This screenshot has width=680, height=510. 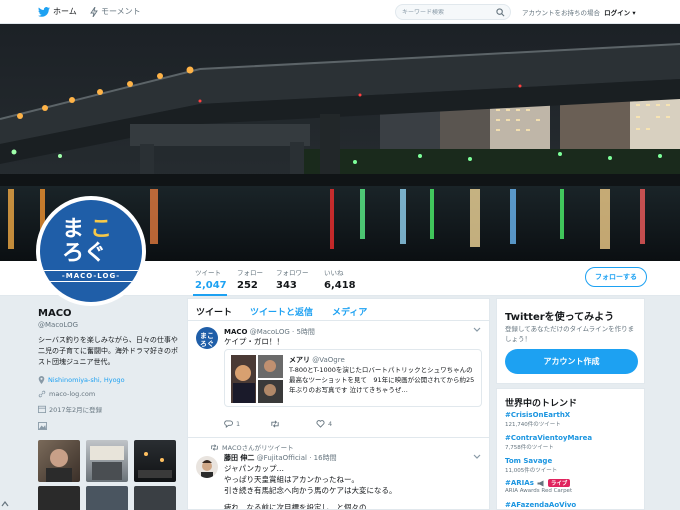 I want to click on reply-count: 1, so click(x=238, y=424).